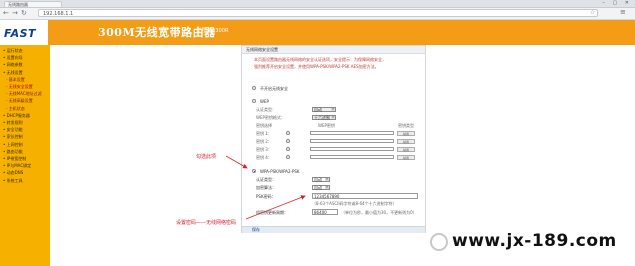 The image size is (635, 266). I want to click on arrow-to-wpa-option, so click(236, 162).